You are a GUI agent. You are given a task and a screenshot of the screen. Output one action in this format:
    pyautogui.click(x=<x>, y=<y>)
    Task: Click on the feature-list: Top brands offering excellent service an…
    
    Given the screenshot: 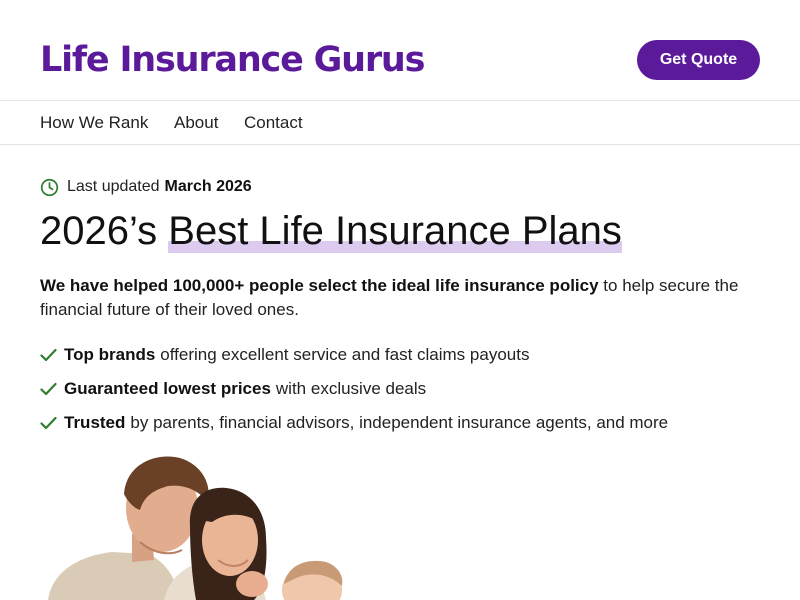 What is the action you would take?
    pyautogui.click(x=354, y=389)
    